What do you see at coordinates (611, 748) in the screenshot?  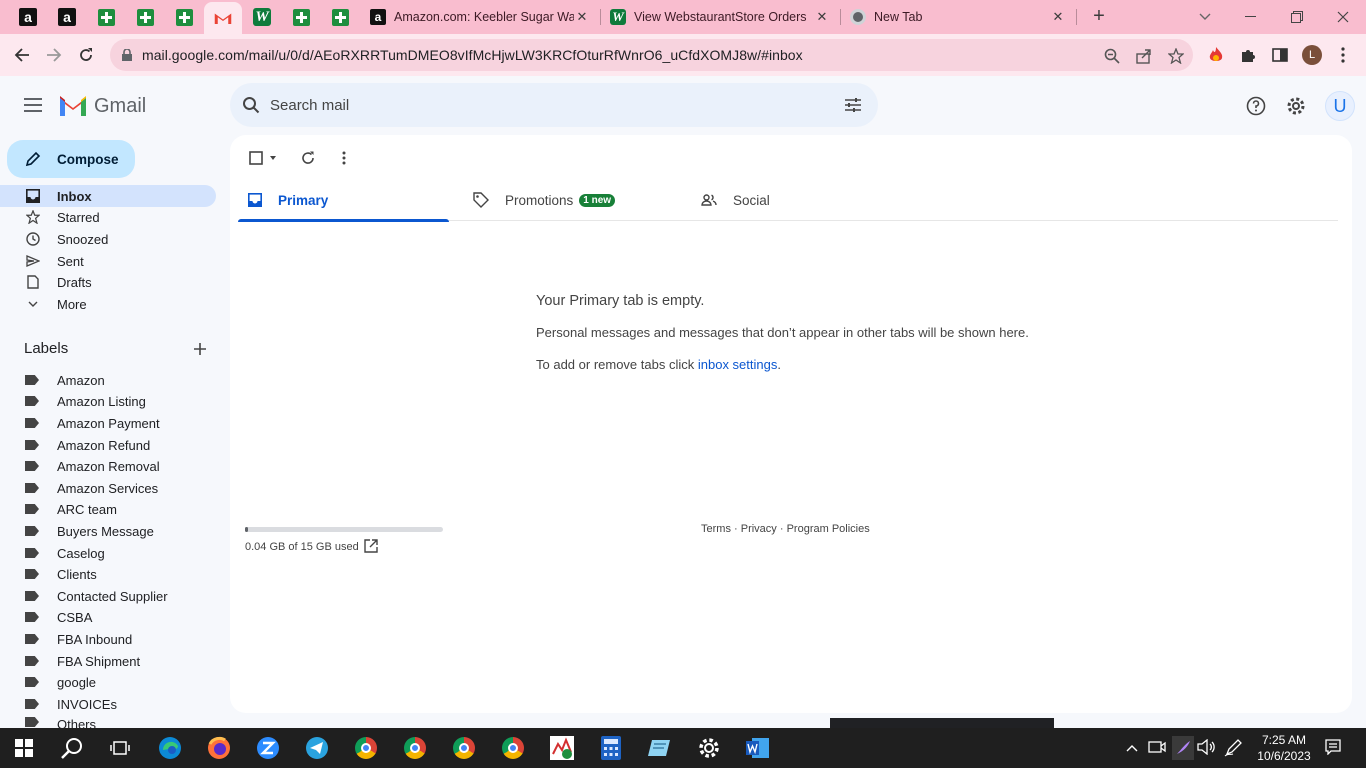 I see `taskbar-calculator` at bounding box center [611, 748].